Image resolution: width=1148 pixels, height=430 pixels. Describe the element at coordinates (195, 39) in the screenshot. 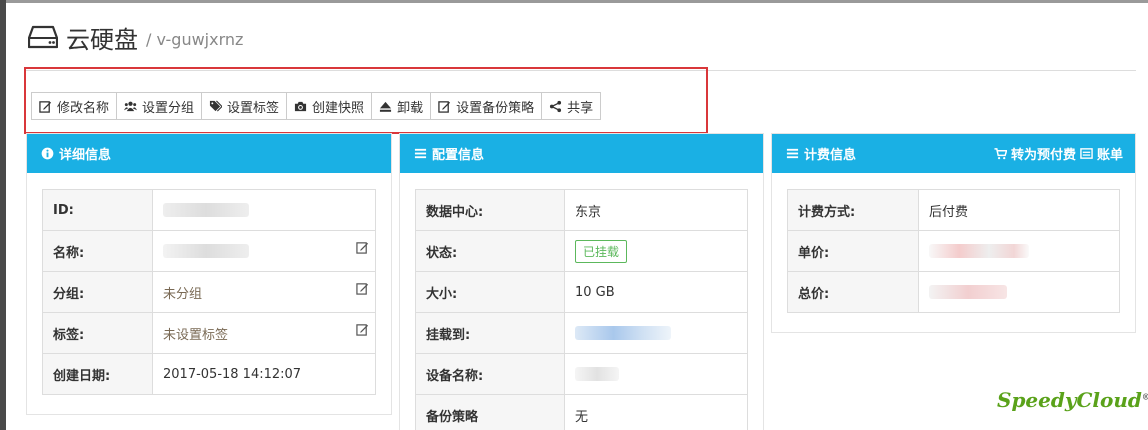

I see `page-subtitle: / v-guwjxrnz` at that location.